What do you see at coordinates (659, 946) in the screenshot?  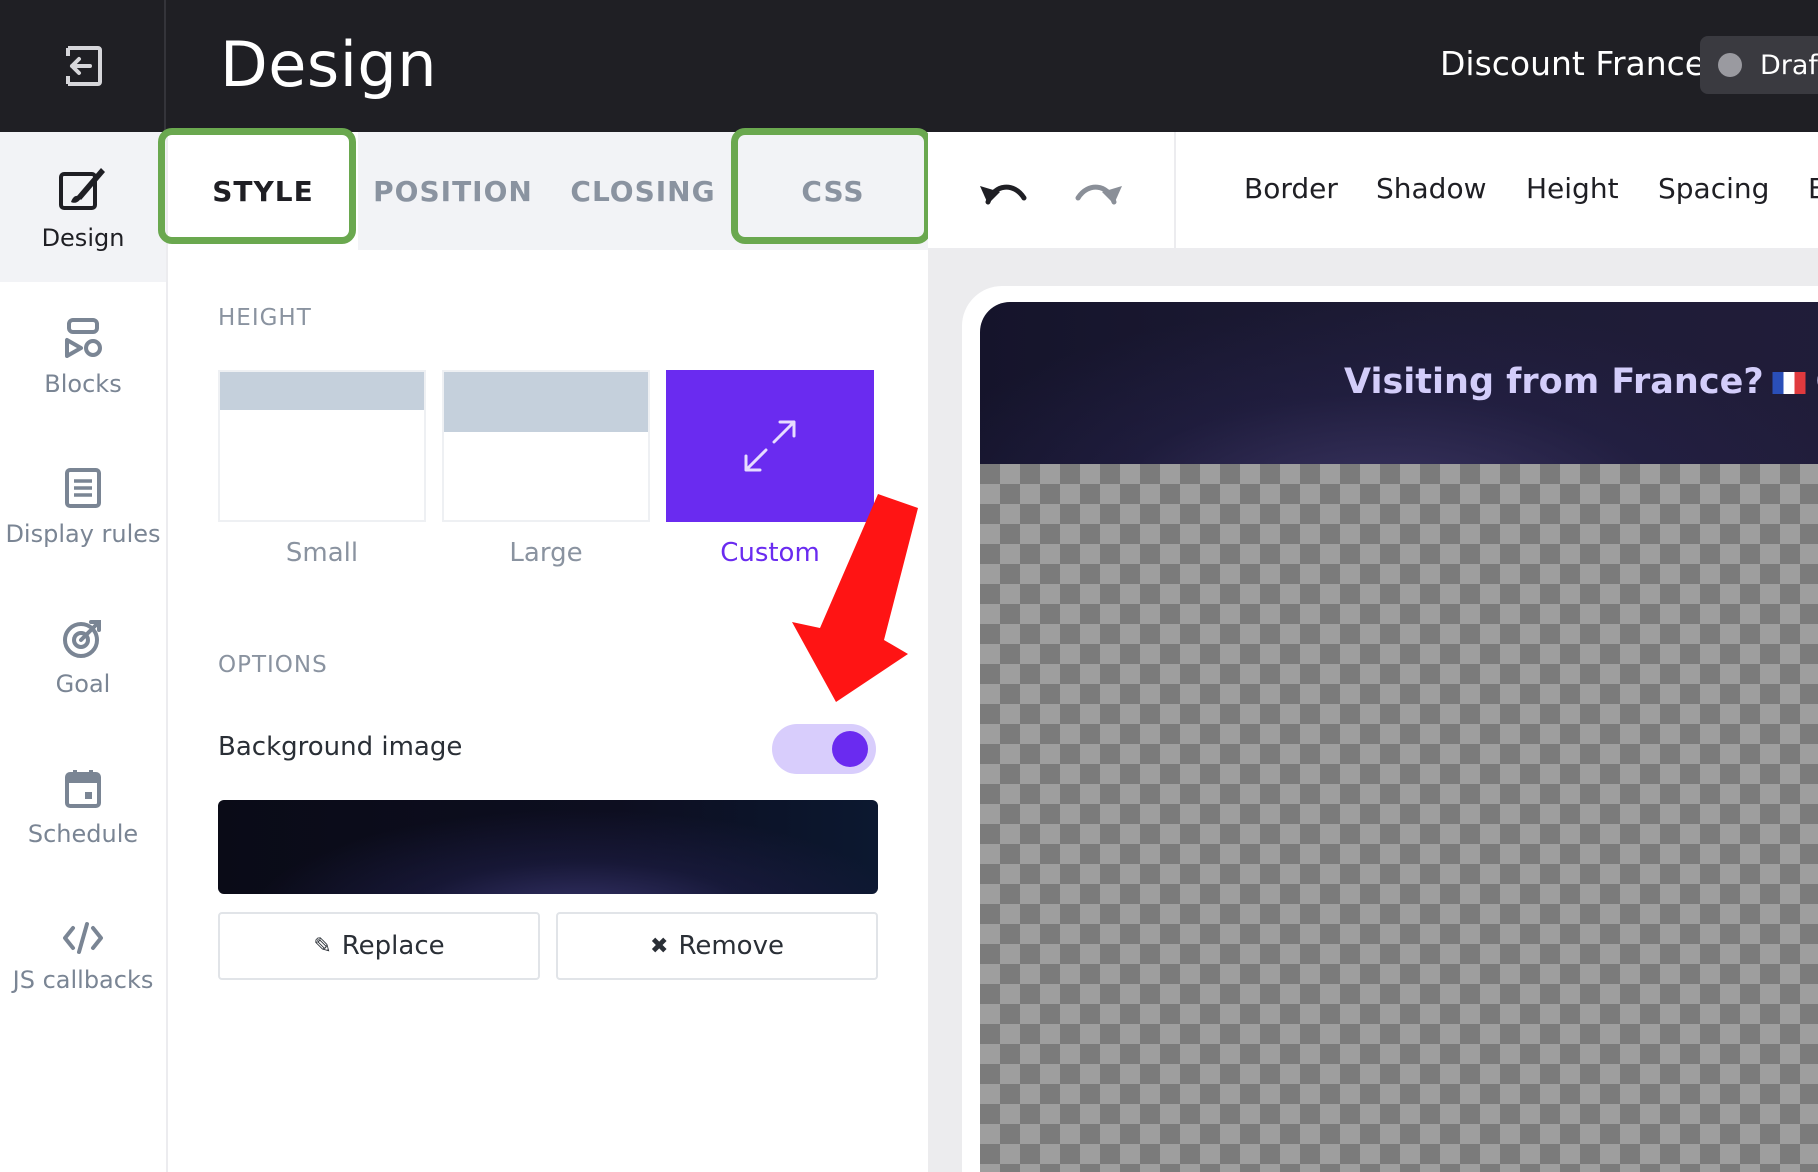 I see `close-icon: ✖` at bounding box center [659, 946].